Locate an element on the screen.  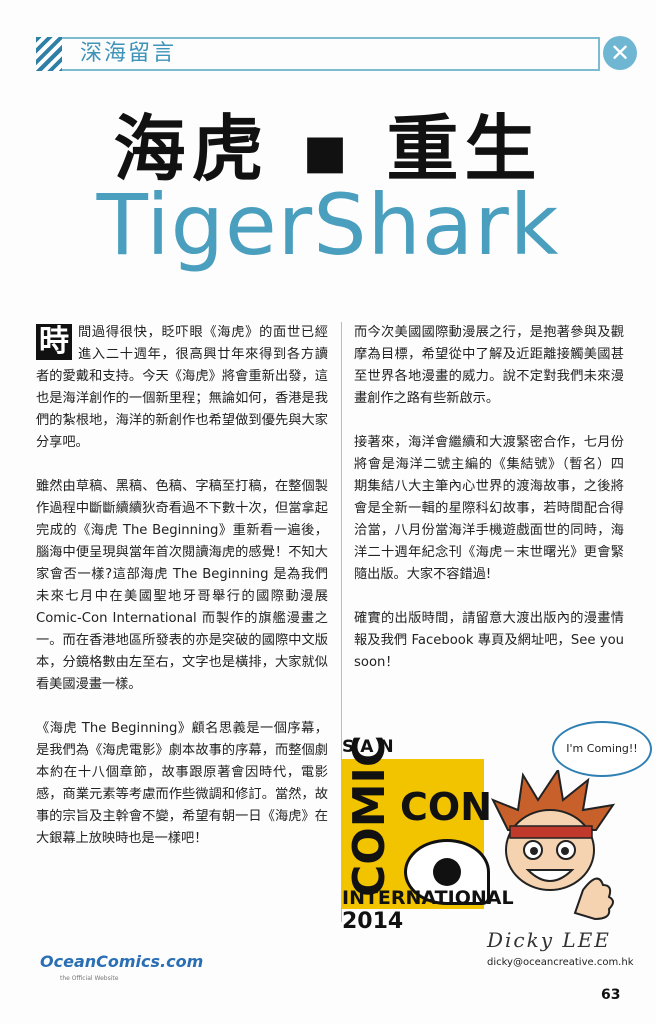
brand-subtitle: the Official Website is located at coordinates (89, 978).